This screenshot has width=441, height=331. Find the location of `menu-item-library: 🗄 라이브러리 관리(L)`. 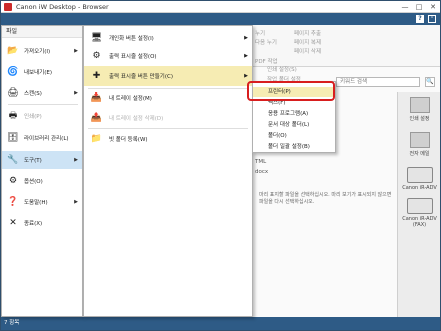

menu-item-library: 🗄 라이브러리 관리(L) is located at coordinates (42, 138).